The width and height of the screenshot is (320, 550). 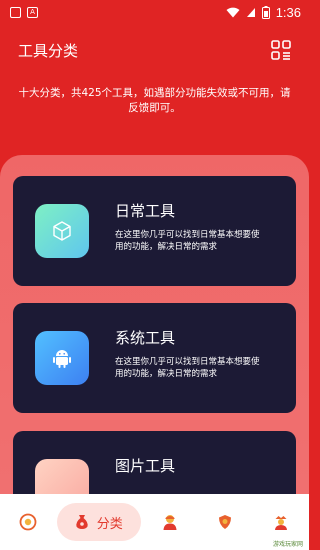 I want to click on card-title: 系统工具, so click(x=145, y=338).